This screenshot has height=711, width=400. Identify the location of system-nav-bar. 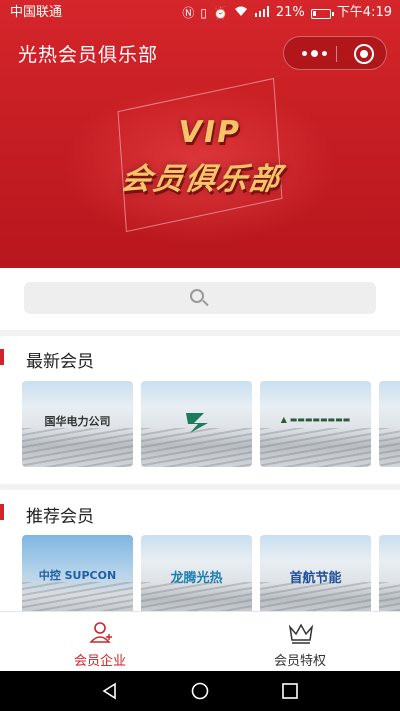
(200, 691).